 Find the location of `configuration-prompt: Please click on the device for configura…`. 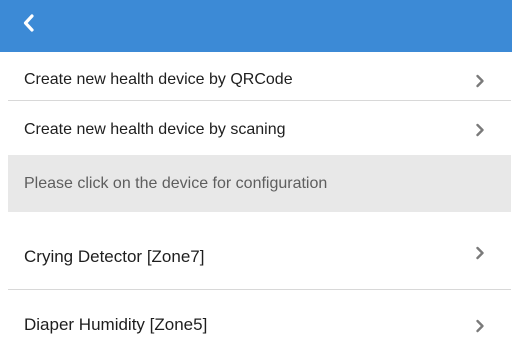

configuration-prompt: Please click on the device for configura… is located at coordinates (176, 183).